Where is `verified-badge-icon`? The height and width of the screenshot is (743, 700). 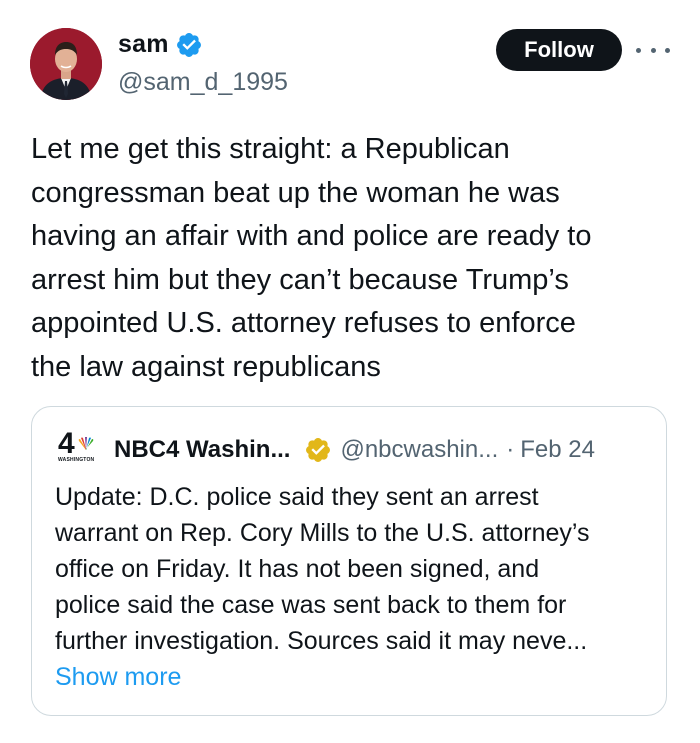
verified-badge-icon is located at coordinates (189, 45).